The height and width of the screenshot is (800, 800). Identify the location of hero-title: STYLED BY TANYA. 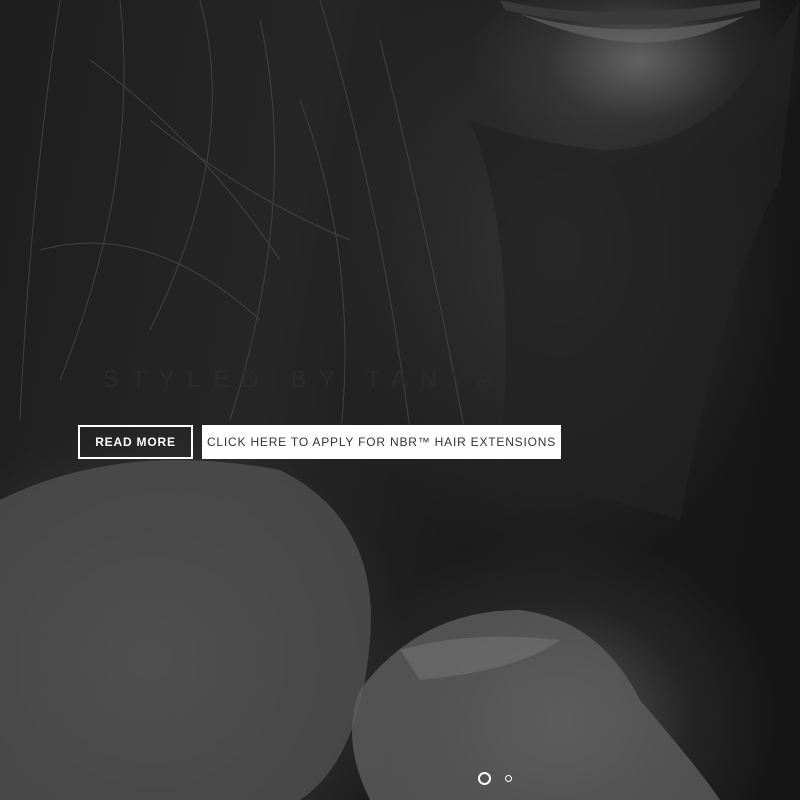
(304, 379).